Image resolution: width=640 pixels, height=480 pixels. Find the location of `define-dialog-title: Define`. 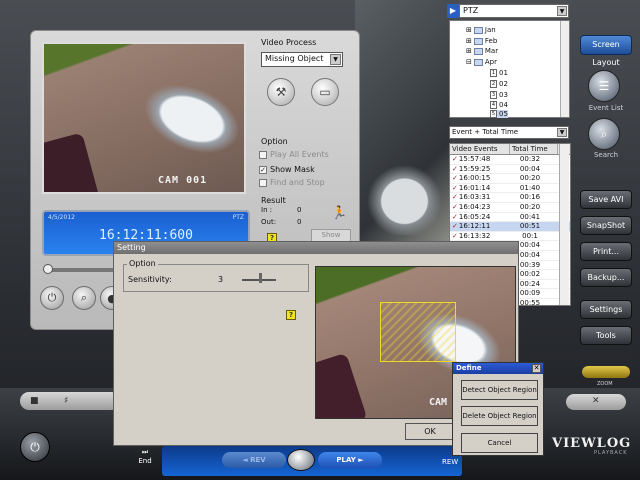

define-dialog-title: Define is located at coordinates (498, 368).